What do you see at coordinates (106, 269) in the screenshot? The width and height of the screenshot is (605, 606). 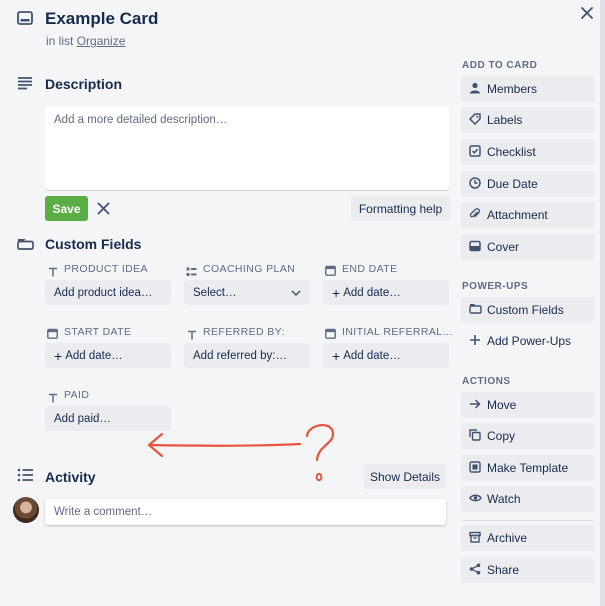 I see `field-label-product-idea: PRODUCT IDEA` at bounding box center [106, 269].